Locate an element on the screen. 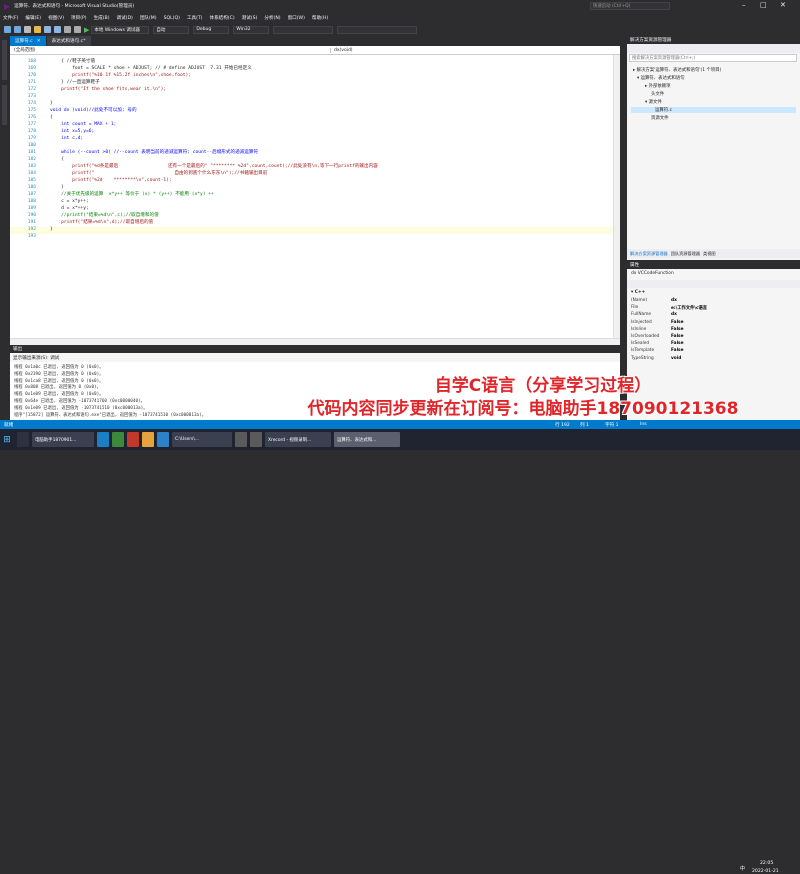 This screenshot has height=874, width=800. line-number: 172 is located at coordinates (31, 89).